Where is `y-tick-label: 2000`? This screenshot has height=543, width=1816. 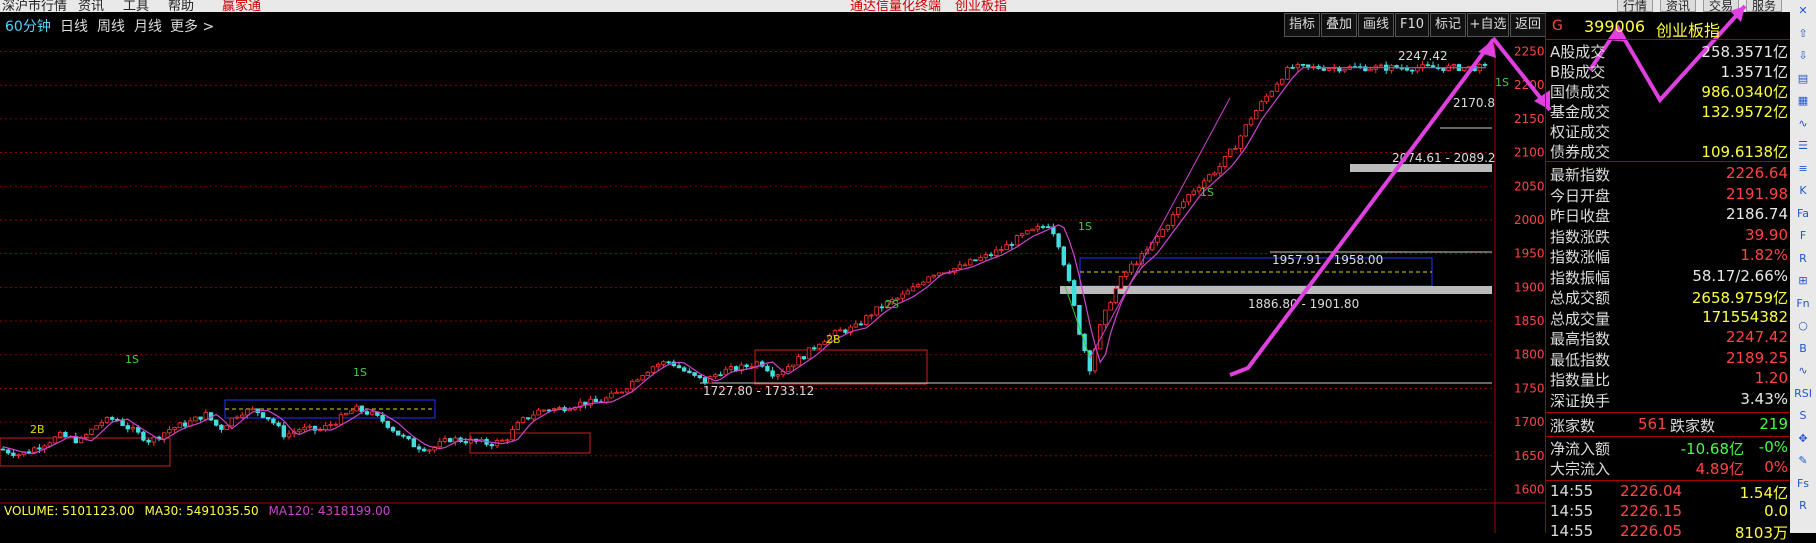
y-tick-label: 2000 is located at coordinates (1529, 220).